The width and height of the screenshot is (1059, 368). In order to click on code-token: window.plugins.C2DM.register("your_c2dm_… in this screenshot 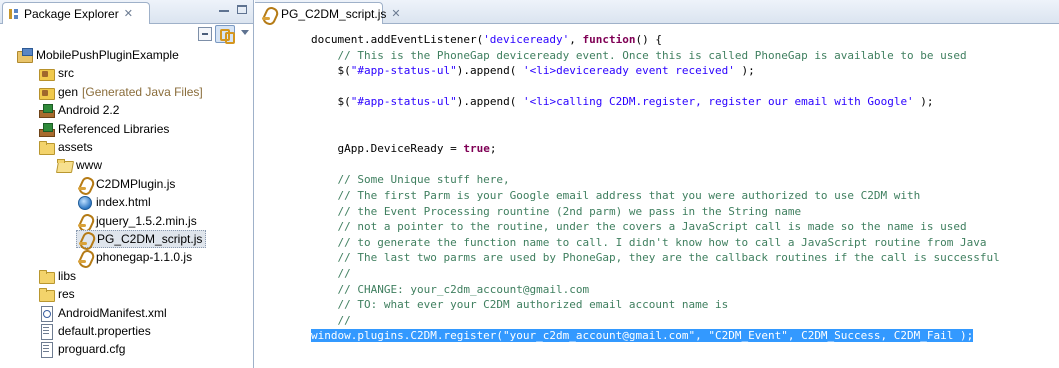, I will do `click(642, 336)`.